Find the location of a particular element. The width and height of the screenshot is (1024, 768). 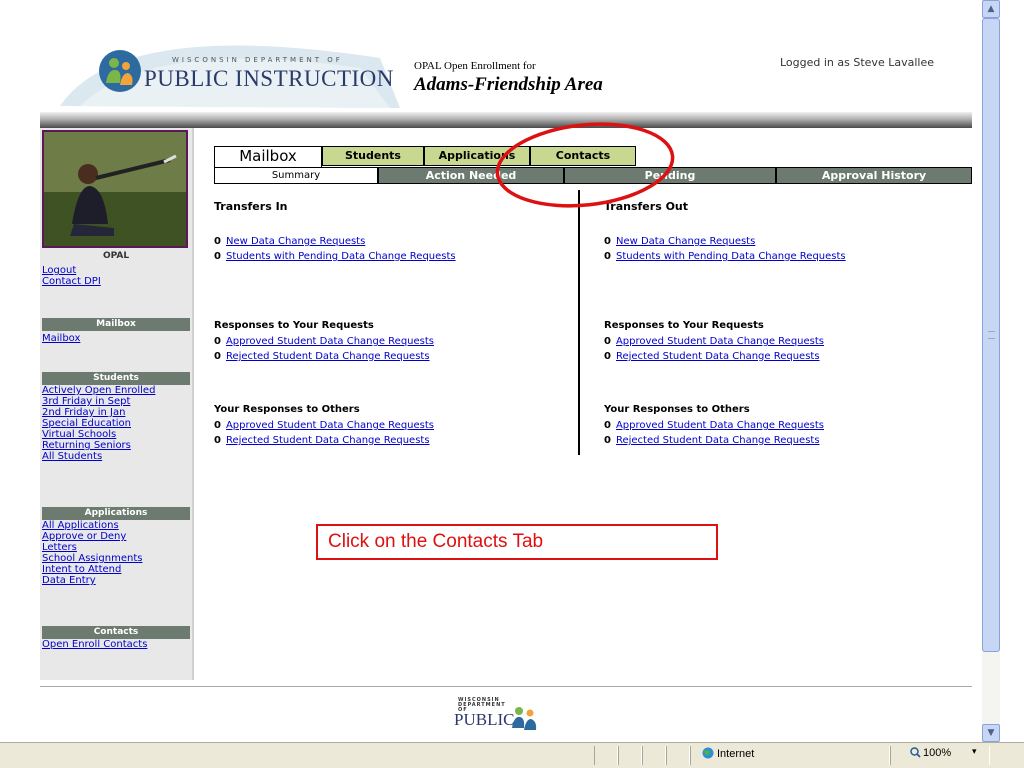

link-approved-requests-in: Approved Student Data Change Requests is located at coordinates (330, 341).